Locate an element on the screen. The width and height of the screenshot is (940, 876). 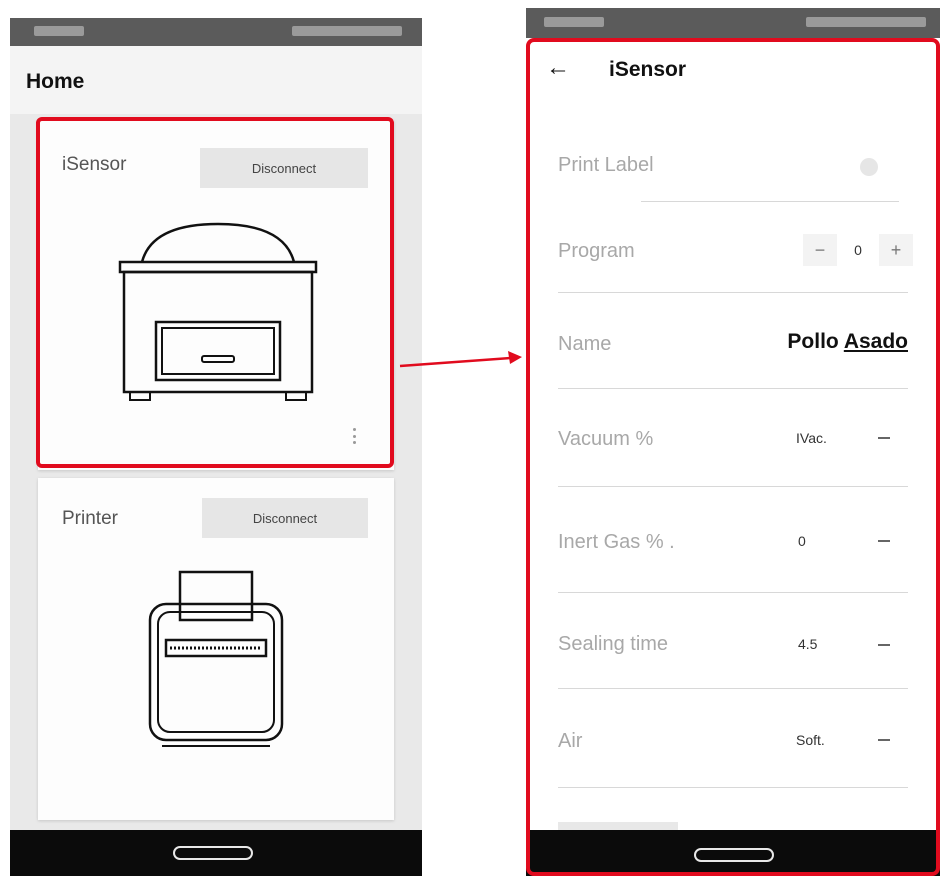
device-card-printer: Printer Disconnect is located at coordinates (216, 649).